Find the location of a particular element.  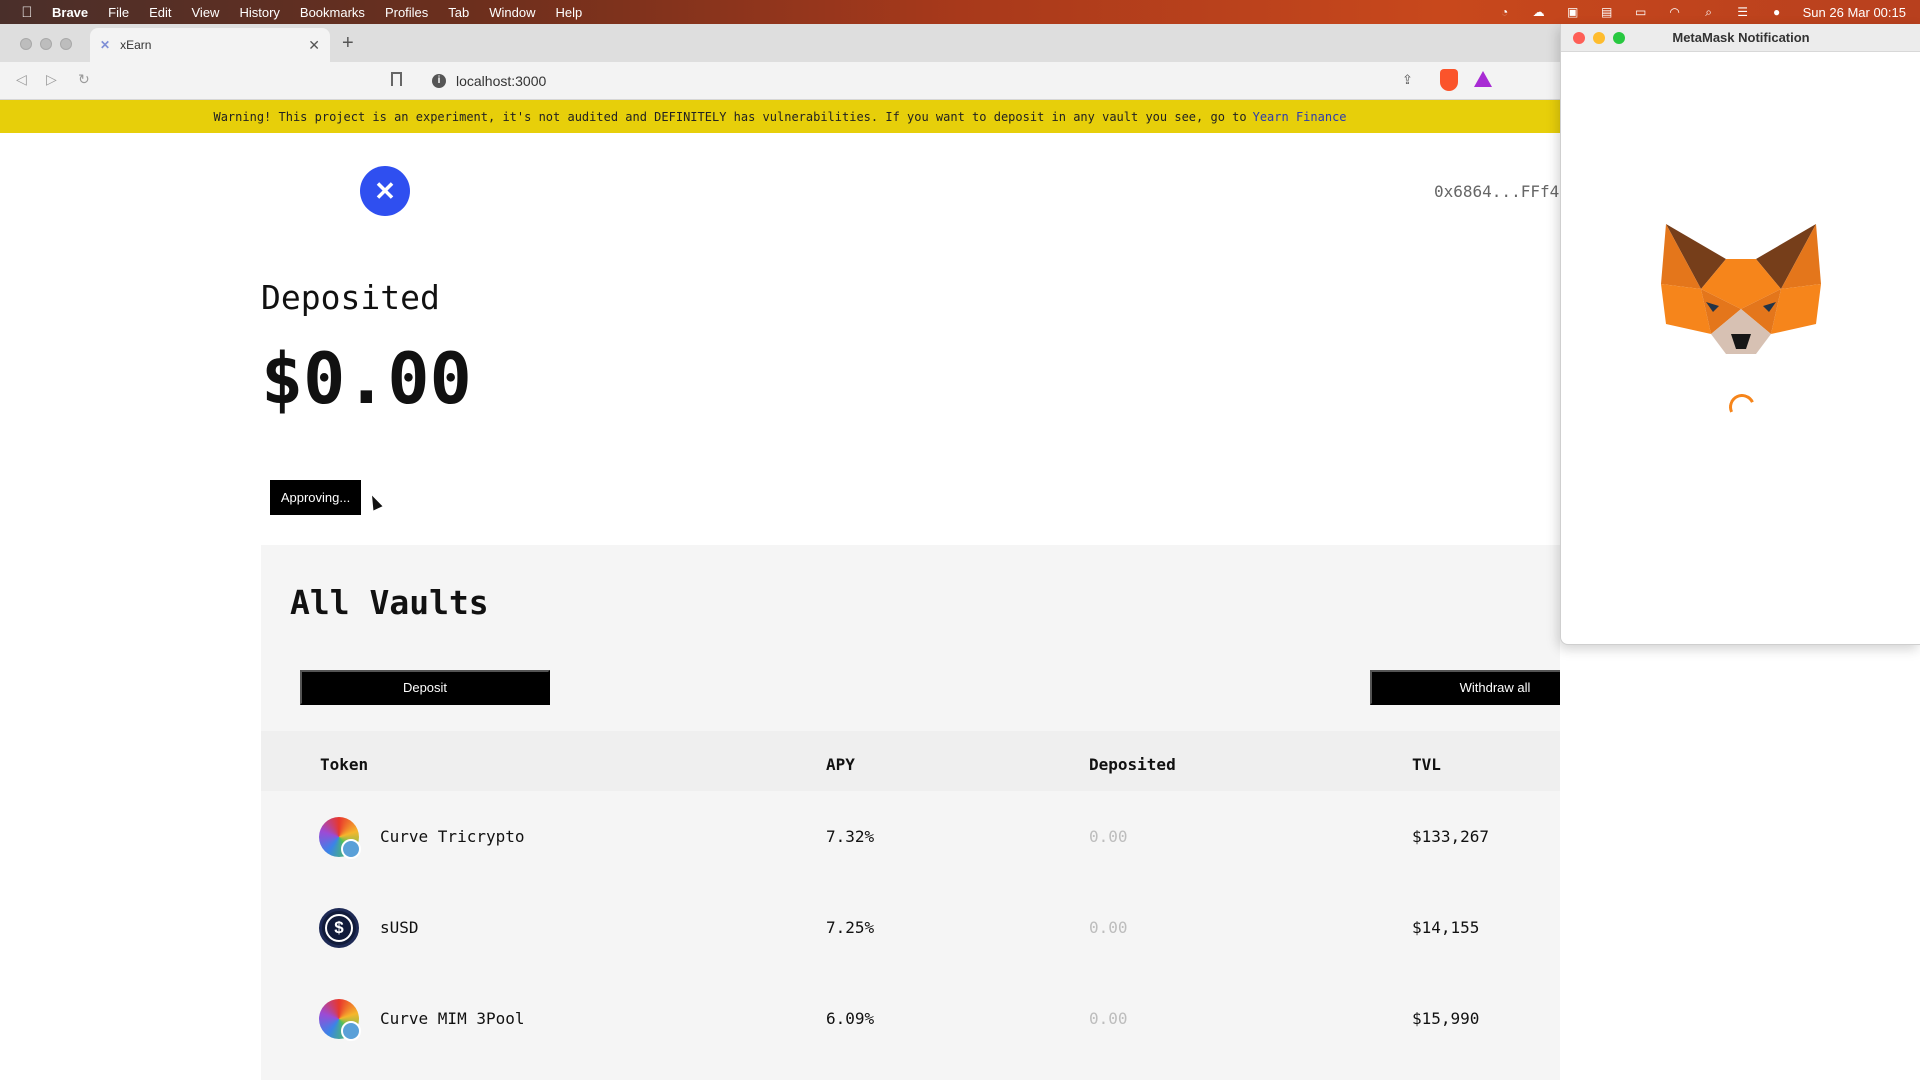

wifi-icon: ◠ is located at coordinates (1675, 12).